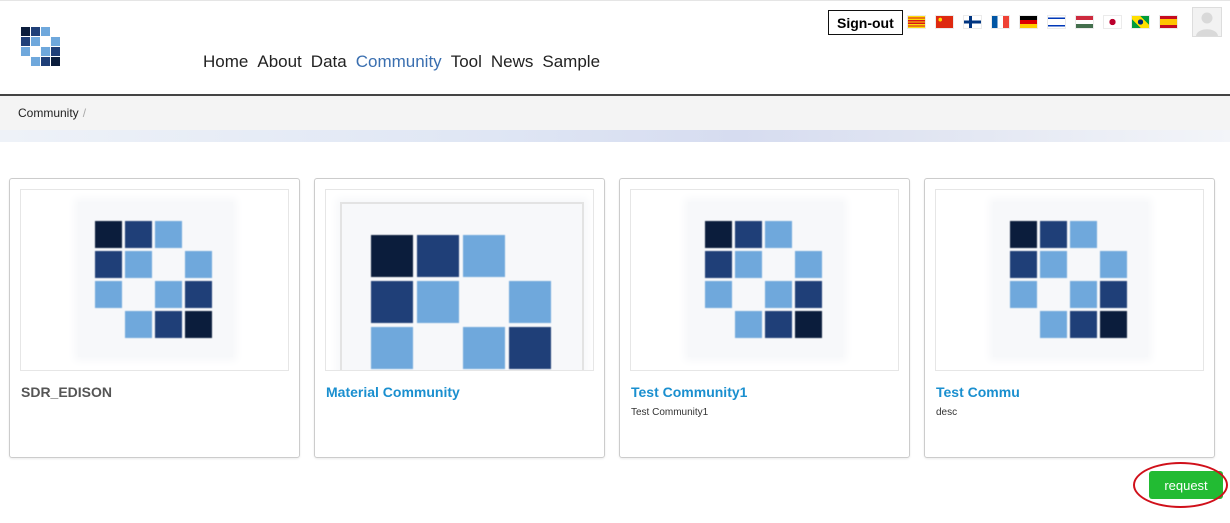 Image resolution: width=1230 pixels, height=523 pixels. Describe the element at coordinates (512, 62) in the screenshot. I see `nav-news: News` at that location.